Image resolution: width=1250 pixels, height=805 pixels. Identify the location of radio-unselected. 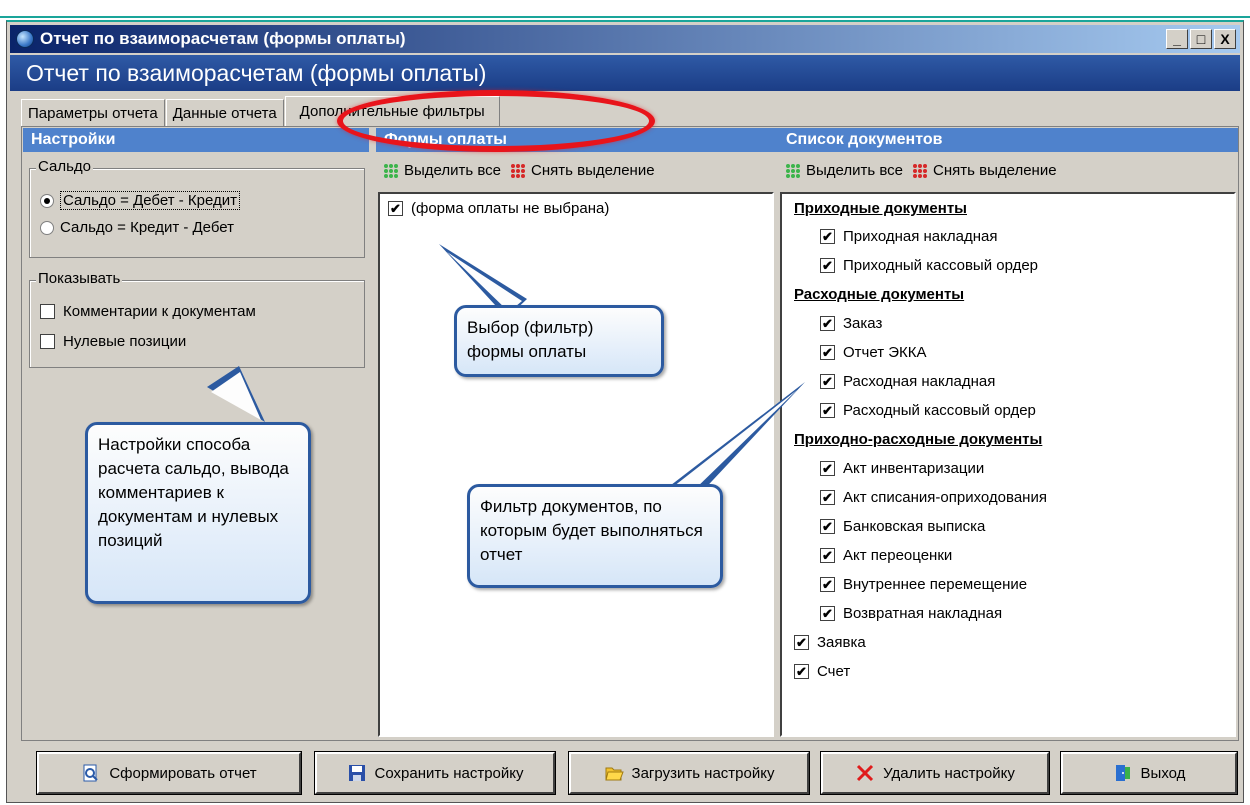
(47, 227).